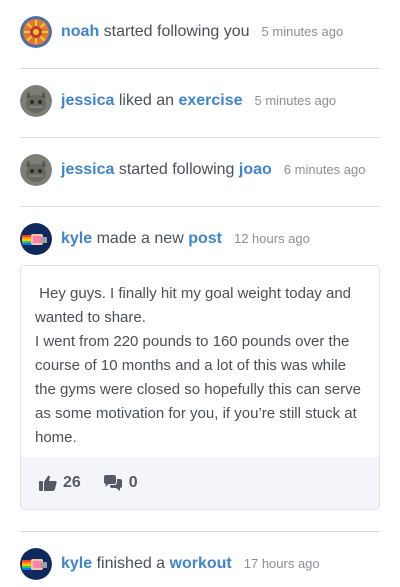 The image size is (400, 587). Describe the element at coordinates (131, 563) in the screenshot. I see `action-text: finished a` at that location.